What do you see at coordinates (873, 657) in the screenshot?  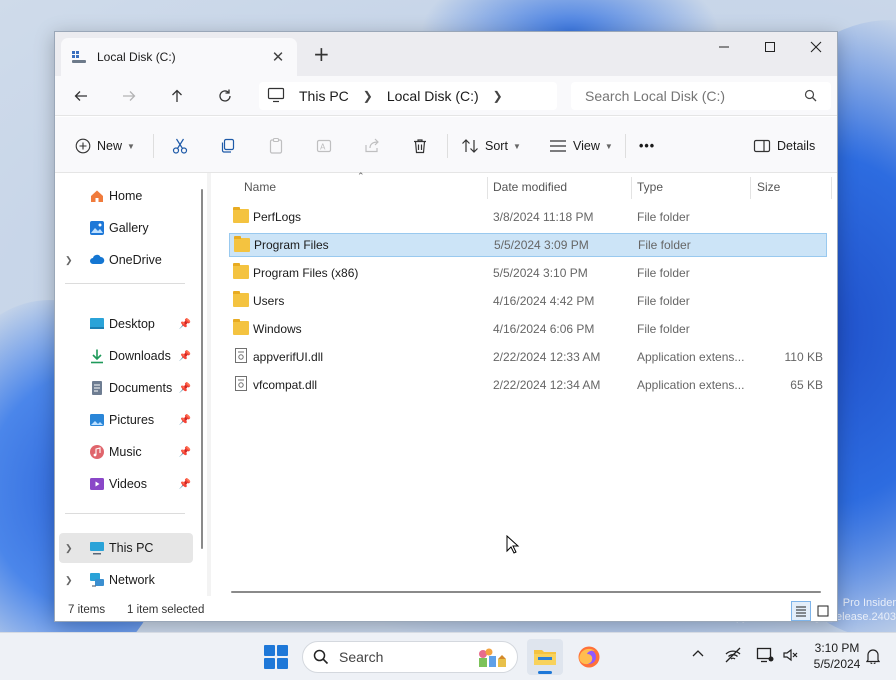 I see `notification-bell-icon` at bounding box center [873, 657].